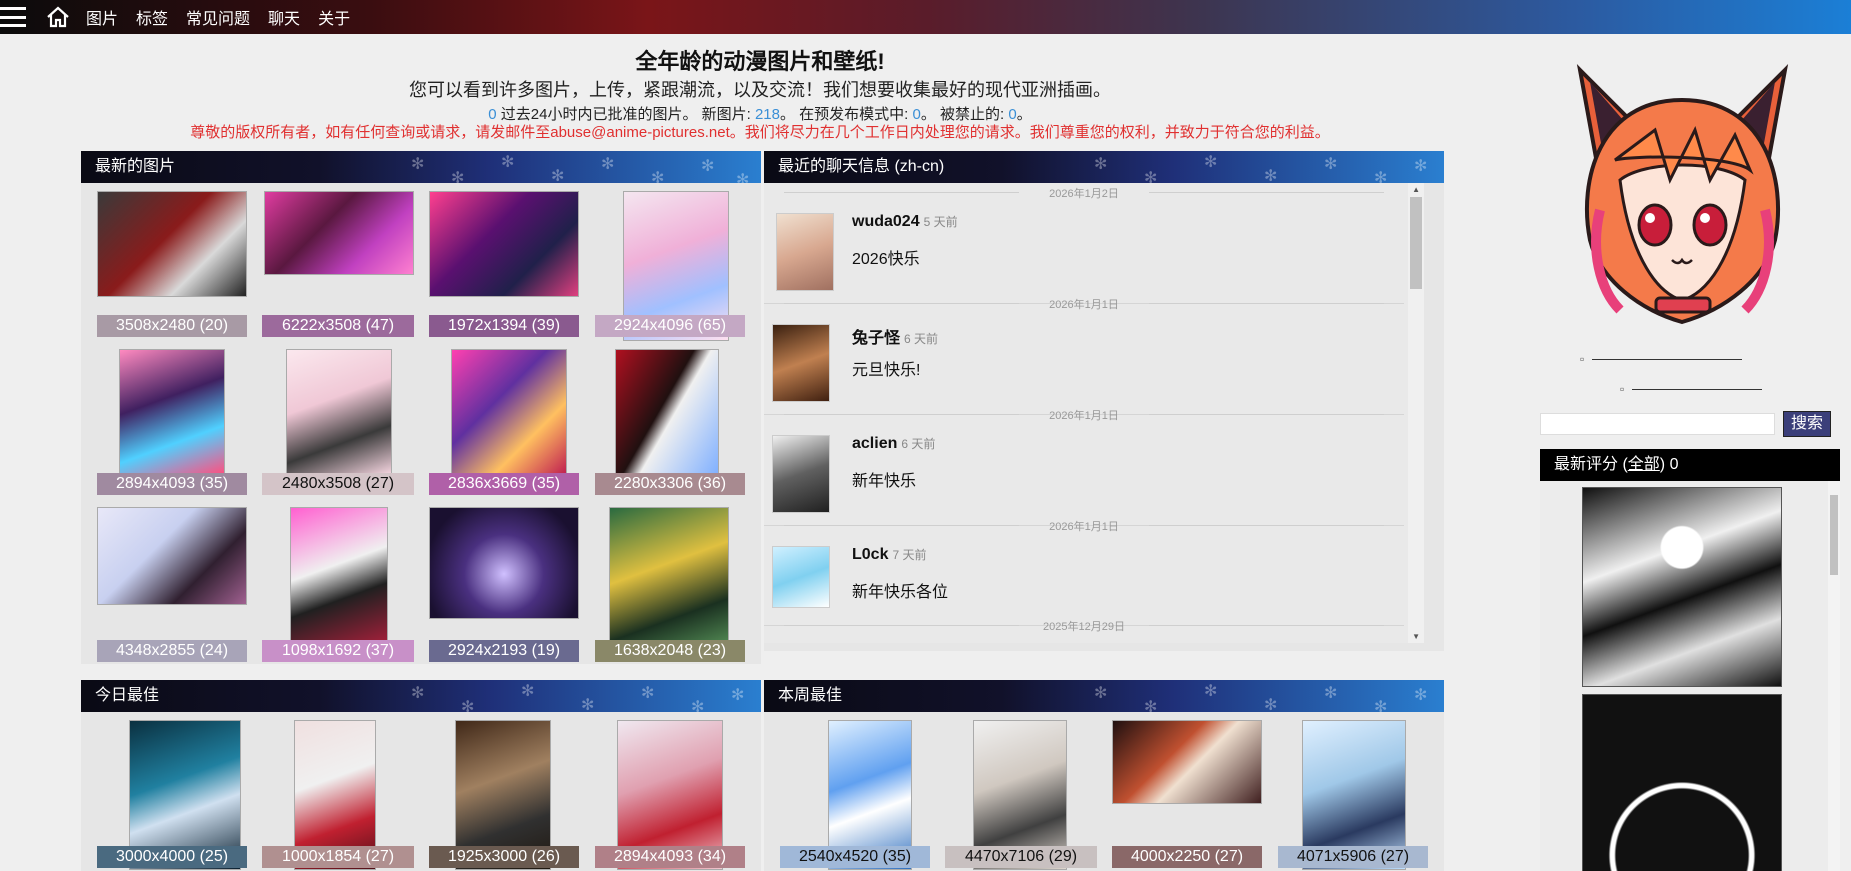 This screenshot has height=871, width=1851. I want to click on thumbnail-caption: 2924x2193 (19), so click(504, 651).